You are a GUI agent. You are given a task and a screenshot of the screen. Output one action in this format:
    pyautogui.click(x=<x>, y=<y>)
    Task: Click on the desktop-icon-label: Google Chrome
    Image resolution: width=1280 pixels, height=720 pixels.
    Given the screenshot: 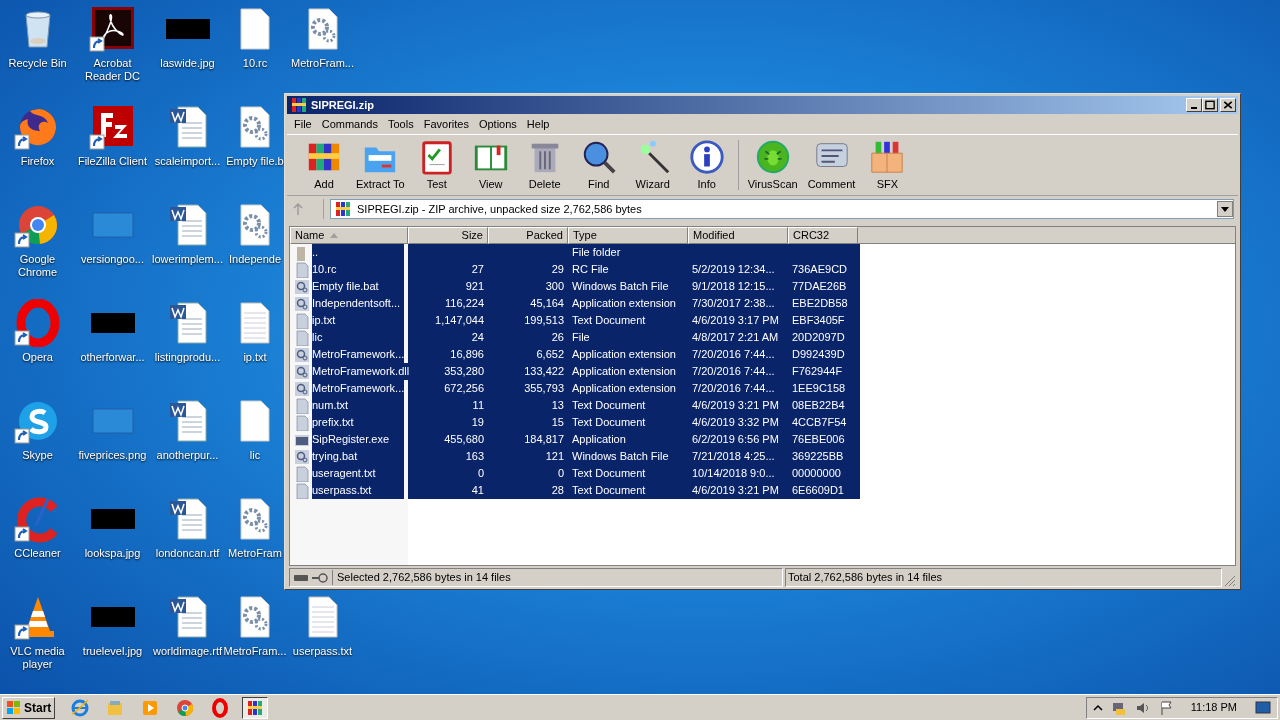 What is the action you would take?
    pyautogui.click(x=37, y=266)
    